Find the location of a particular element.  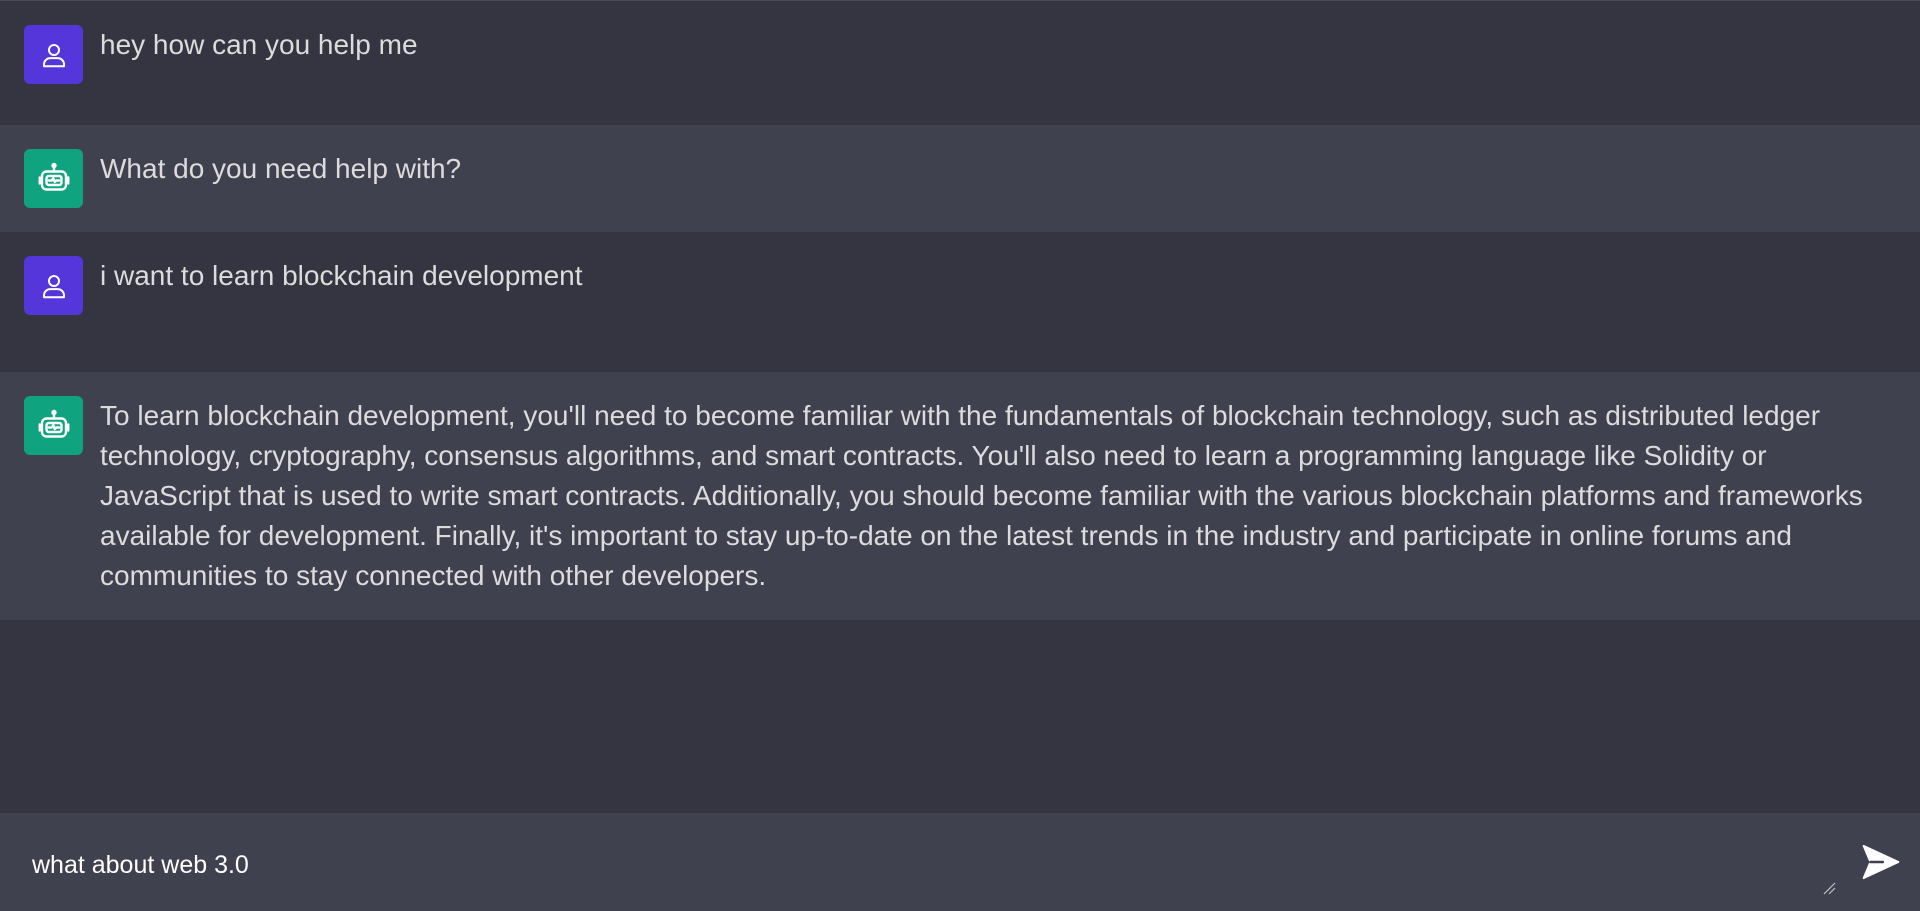

send-button is located at coordinates (1881, 862).